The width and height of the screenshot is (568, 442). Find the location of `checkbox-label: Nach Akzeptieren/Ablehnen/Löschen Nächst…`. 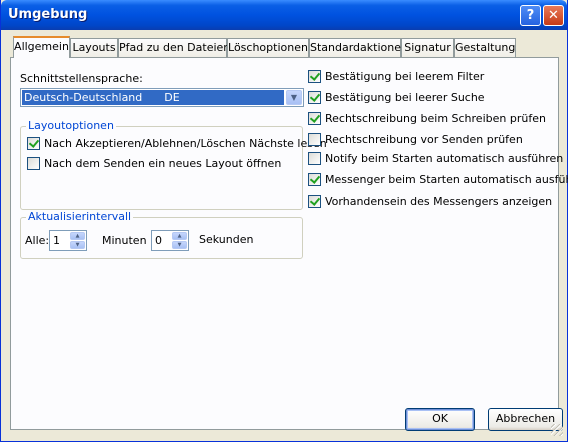

checkbox-label: Nach Akzeptieren/Ablehnen/Löschen Nächst… is located at coordinates (185, 143).